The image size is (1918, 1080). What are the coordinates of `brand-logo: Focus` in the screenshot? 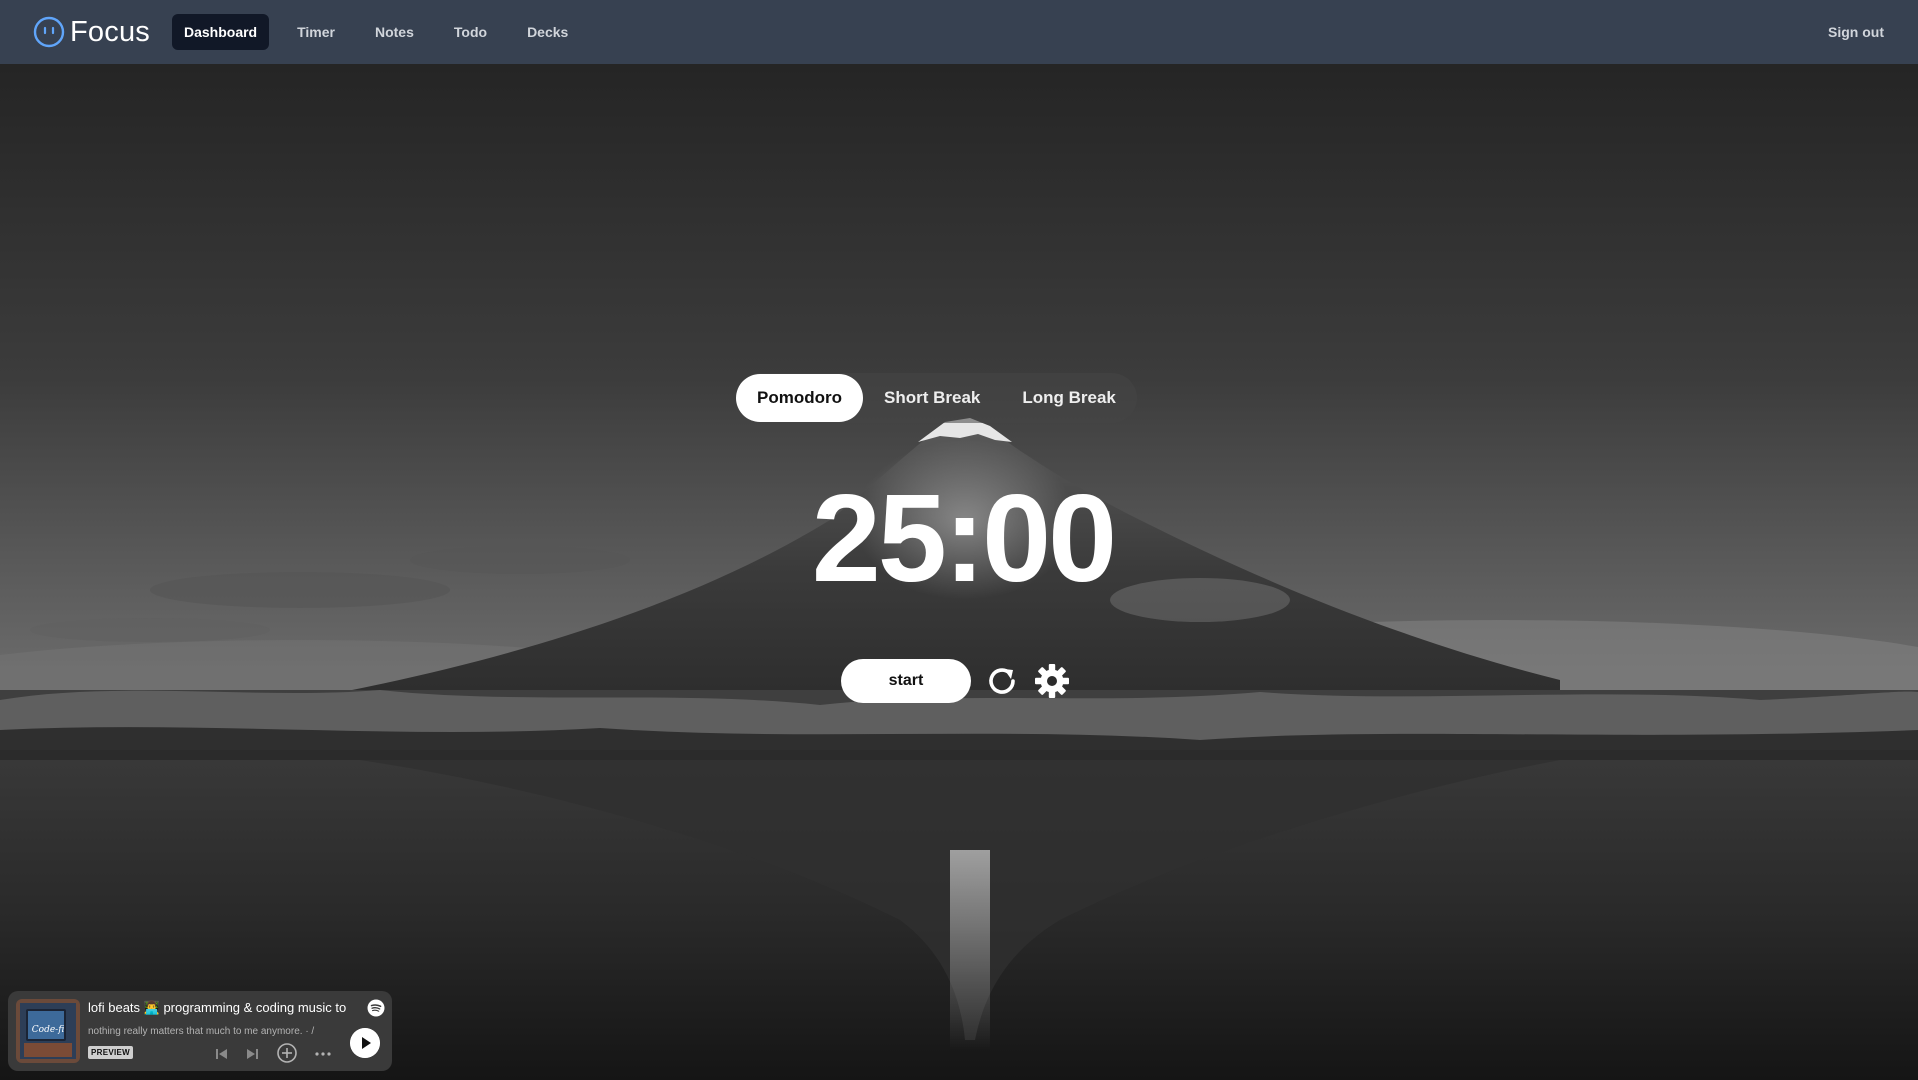 It's located at (91, 32).